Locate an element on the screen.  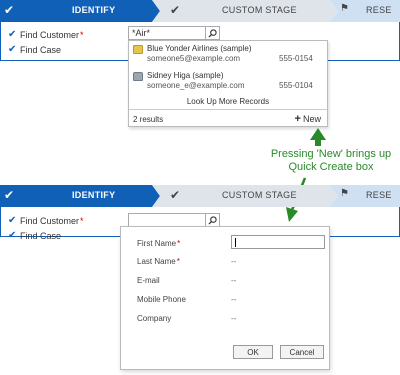
stage-custom: ✔ CUSTOM STAGE is located at coordinates (245, 196).